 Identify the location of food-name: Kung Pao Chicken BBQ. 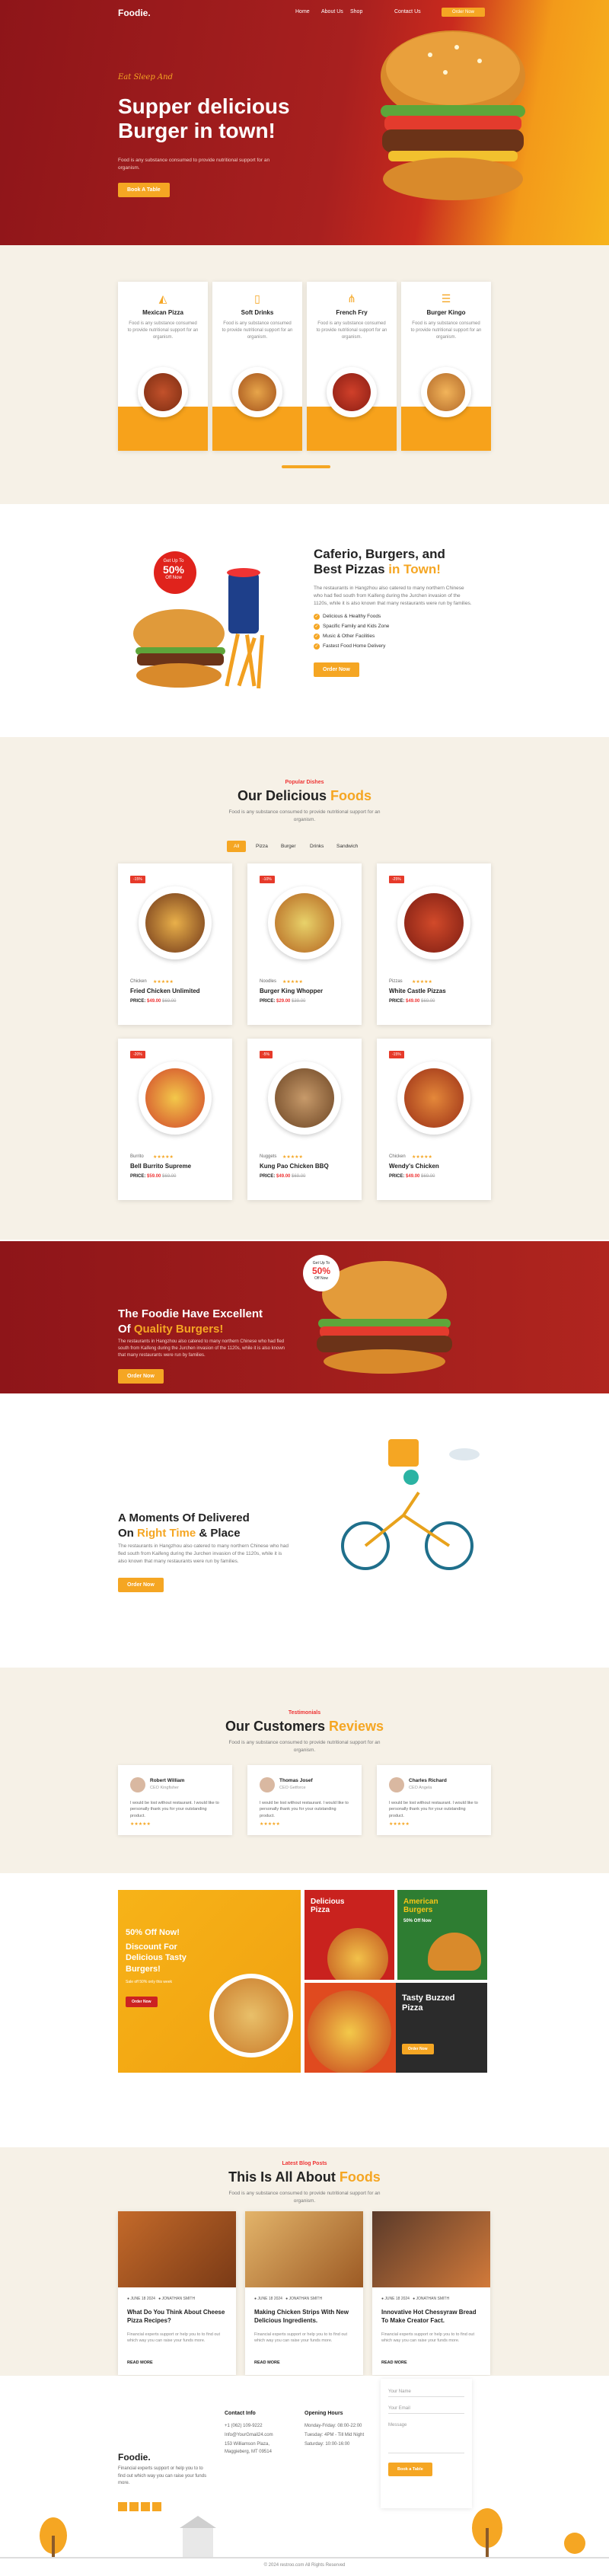
(294, 1166).